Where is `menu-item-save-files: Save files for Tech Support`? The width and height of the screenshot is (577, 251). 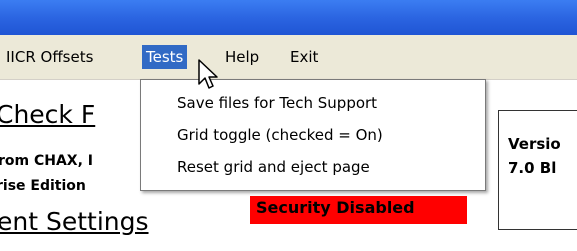 menu-item-save-files: Save files for Tech Support is located at coordinates (277, 103).